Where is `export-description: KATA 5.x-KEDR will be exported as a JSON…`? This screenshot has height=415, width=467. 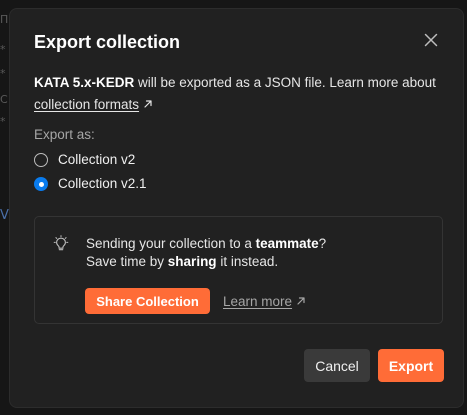
export-description: KATA 5.x-KEDR will be exported as a JSON… is located at coordinates (239, 94).